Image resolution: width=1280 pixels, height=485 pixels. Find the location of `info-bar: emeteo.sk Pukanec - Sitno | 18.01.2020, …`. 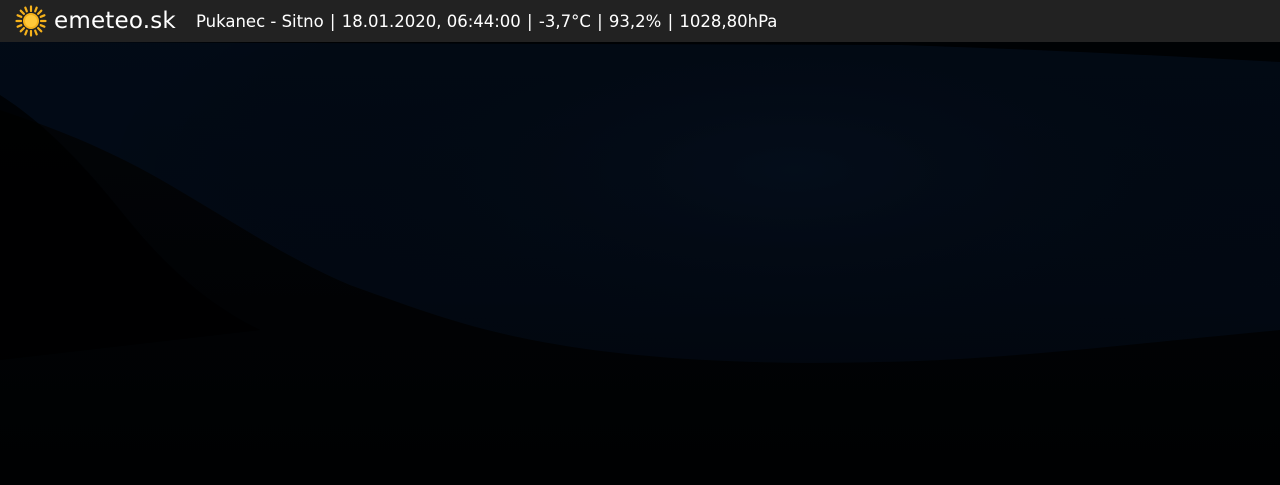

info-bar: emeteo.sk Pukanec - Sitno | 18.01.2020, … is located at coordinates (640, 21).